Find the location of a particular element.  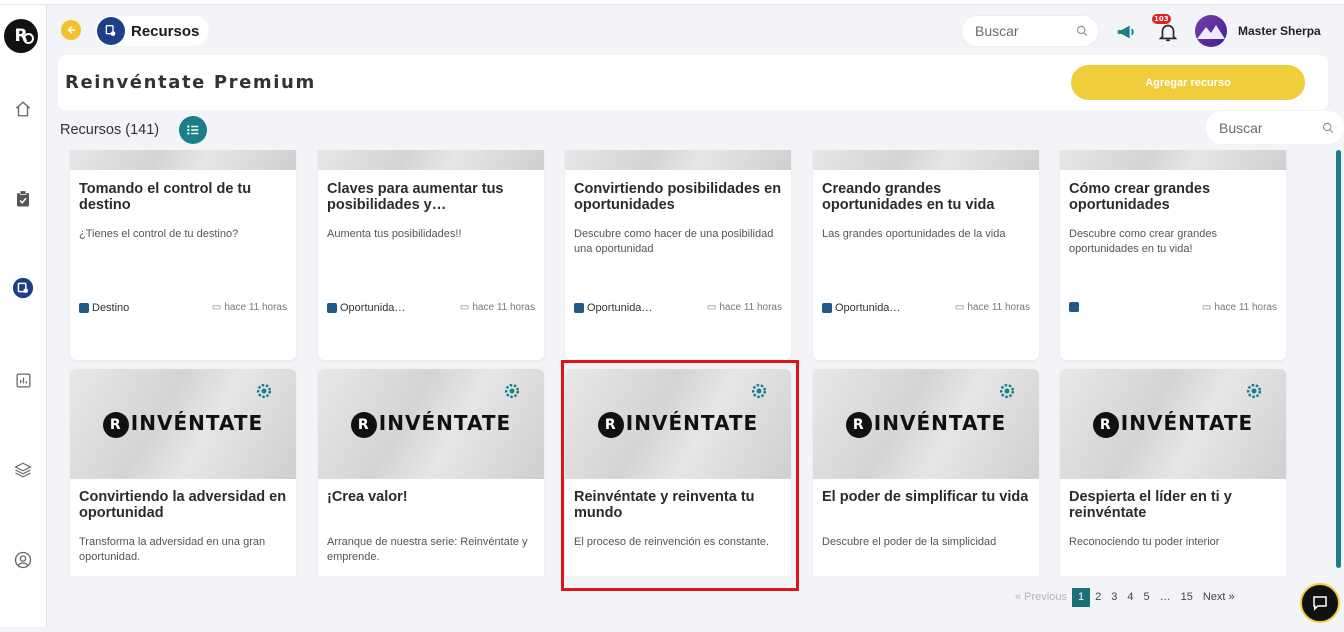

clipboard-check-icon is located at coordinates (23, 199).